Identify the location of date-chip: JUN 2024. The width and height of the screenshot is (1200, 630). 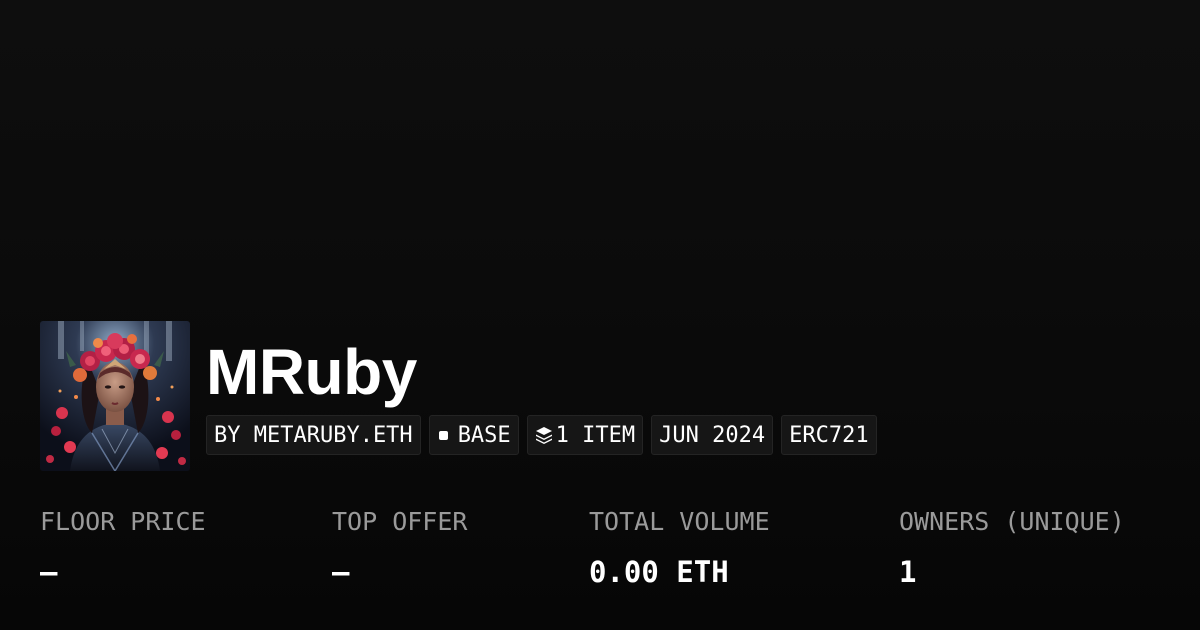
(712, 435).